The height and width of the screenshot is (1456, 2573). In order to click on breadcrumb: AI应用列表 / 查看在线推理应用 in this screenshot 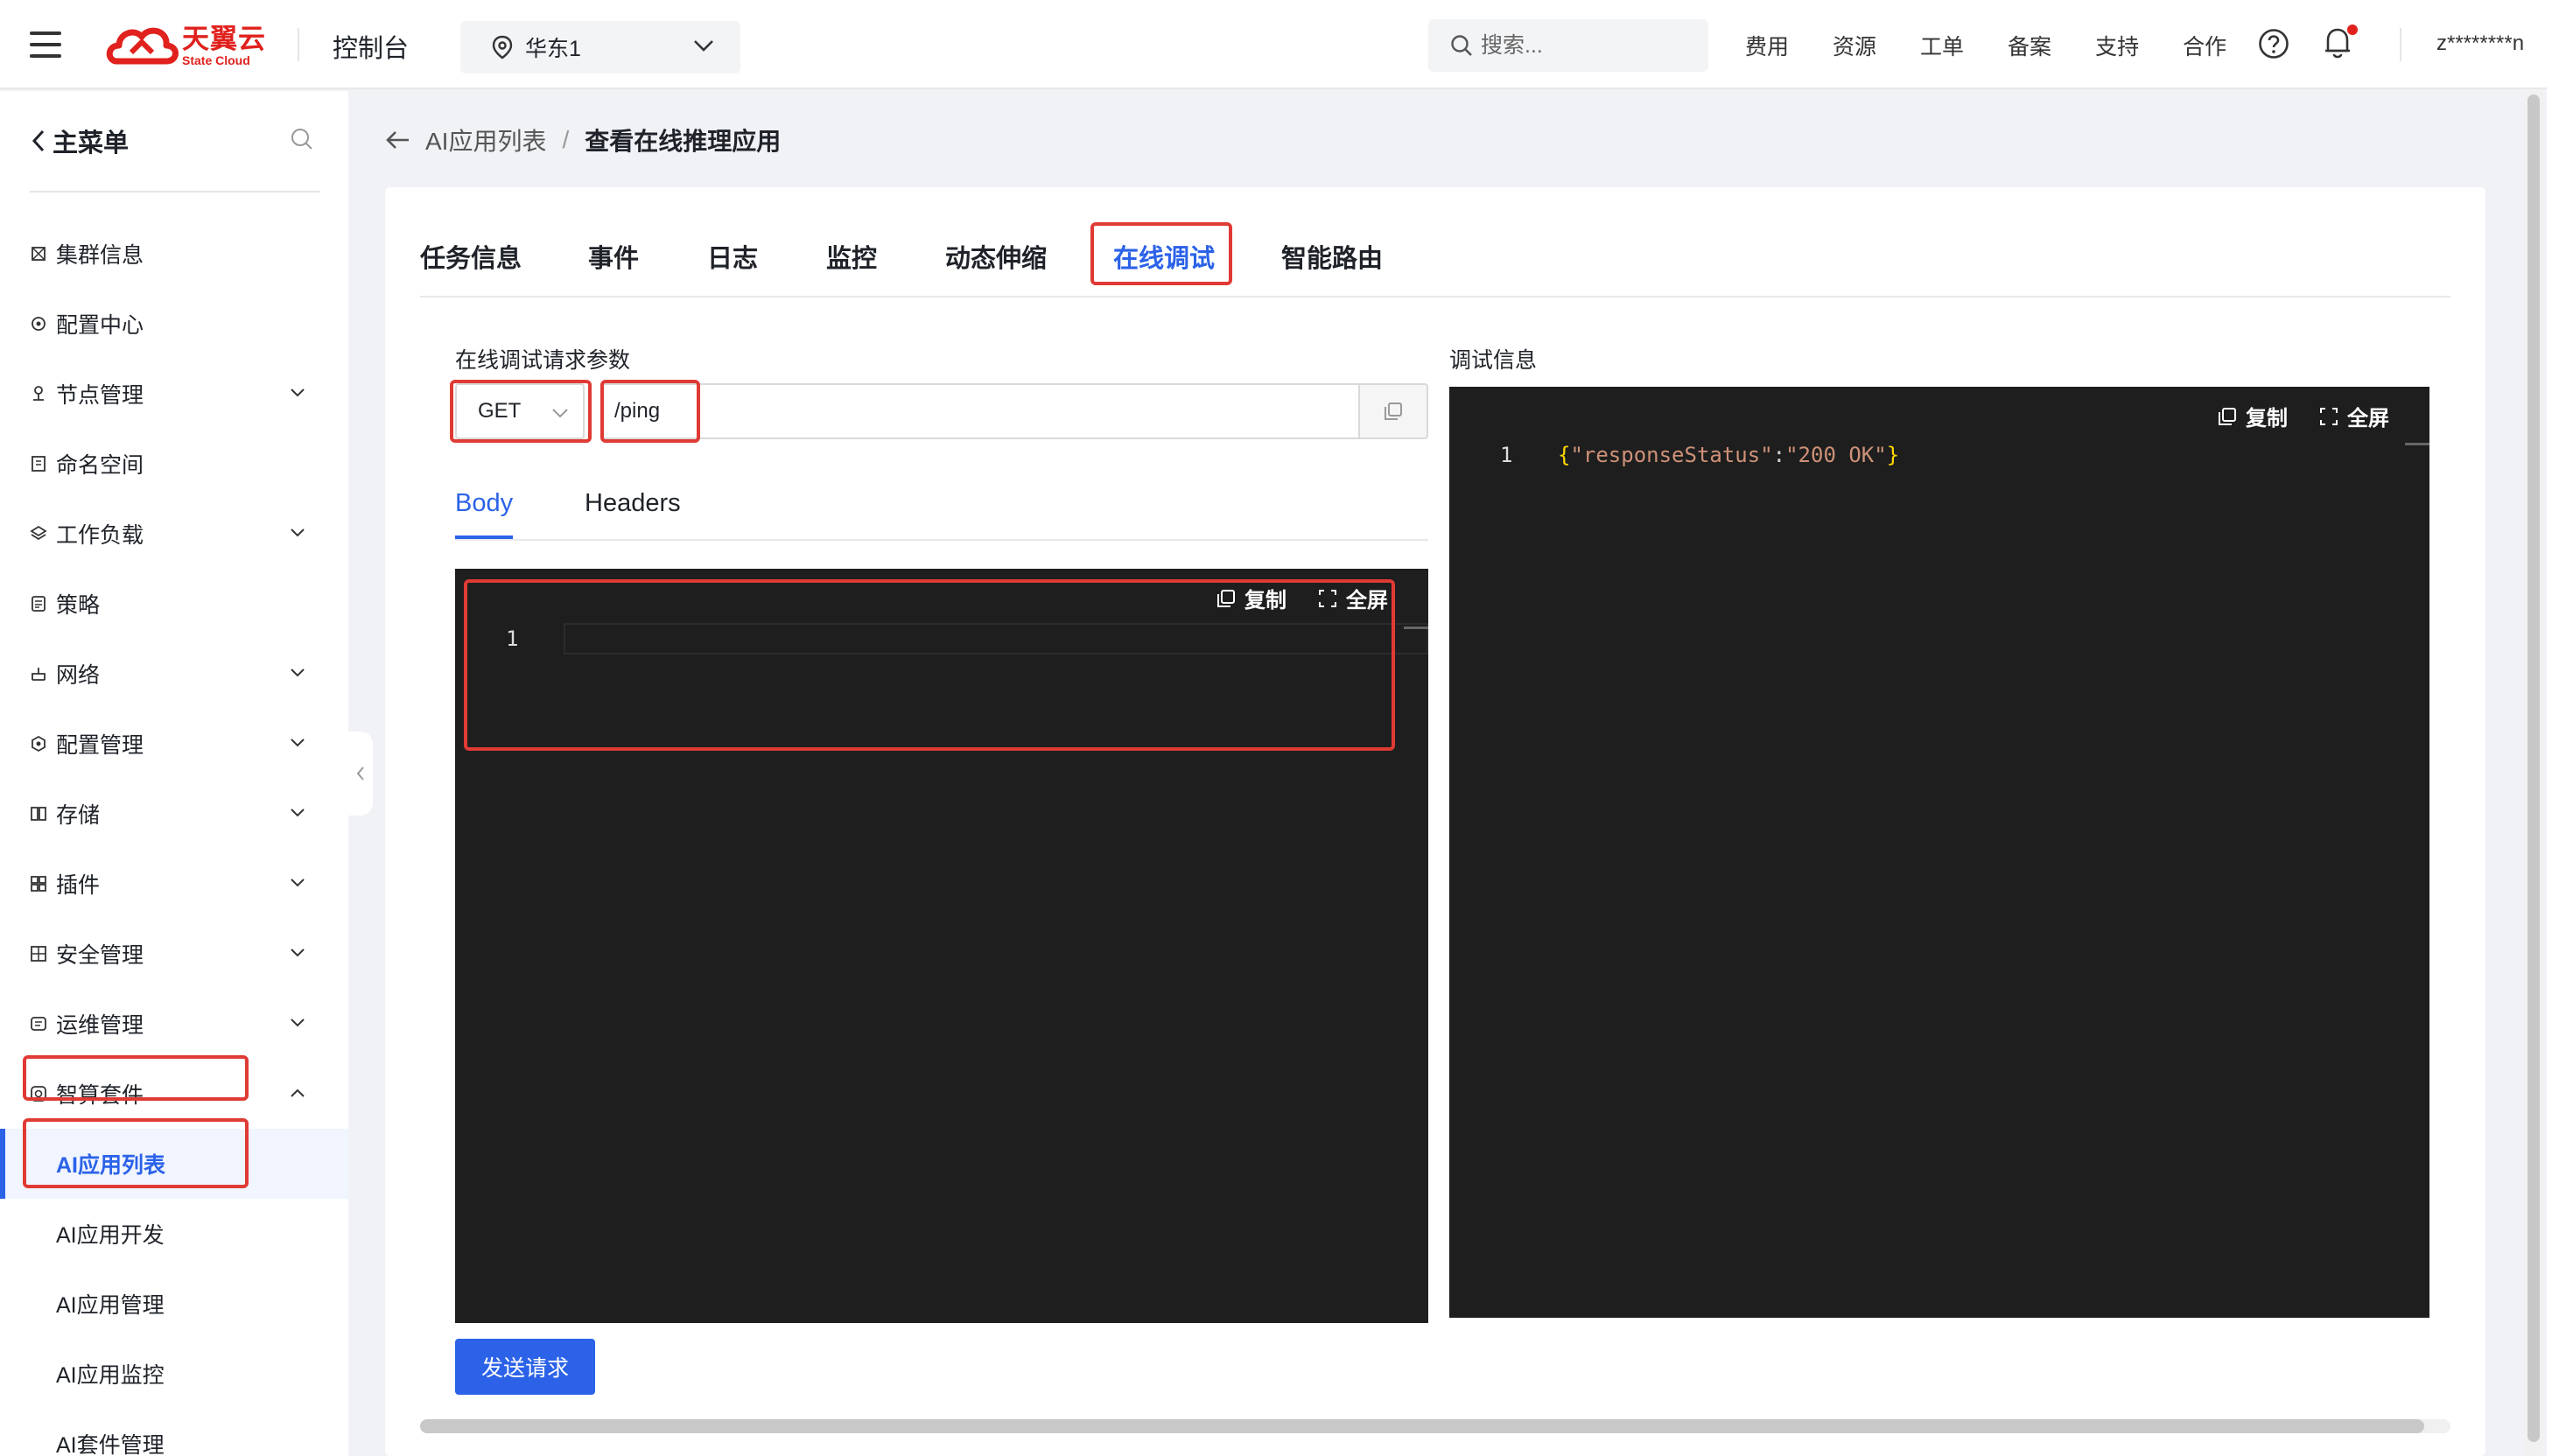, I will do `click(583, 140)`.